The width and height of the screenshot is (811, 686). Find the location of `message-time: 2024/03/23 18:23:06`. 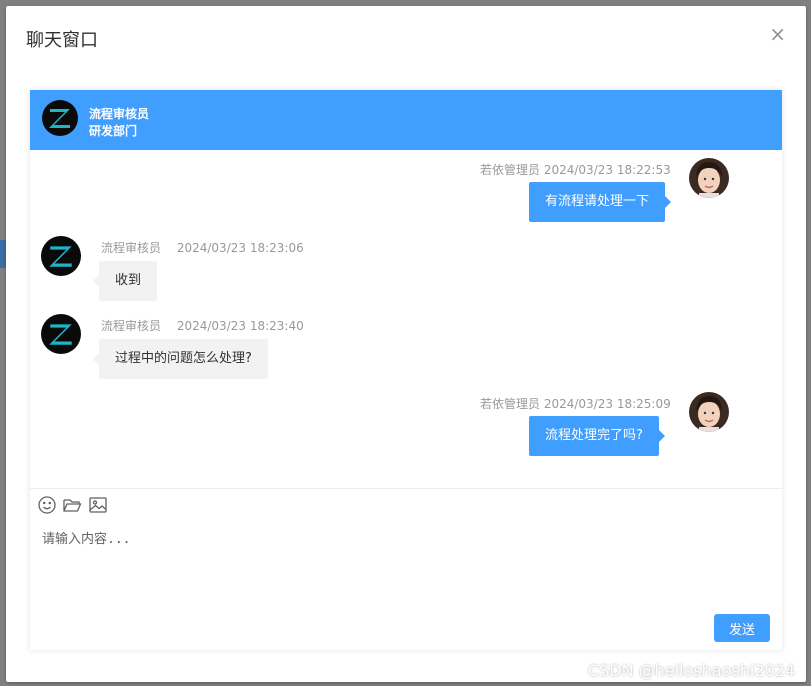

message-time: 2024/03/23 18:23:06 is located at coordinates (240, 248).